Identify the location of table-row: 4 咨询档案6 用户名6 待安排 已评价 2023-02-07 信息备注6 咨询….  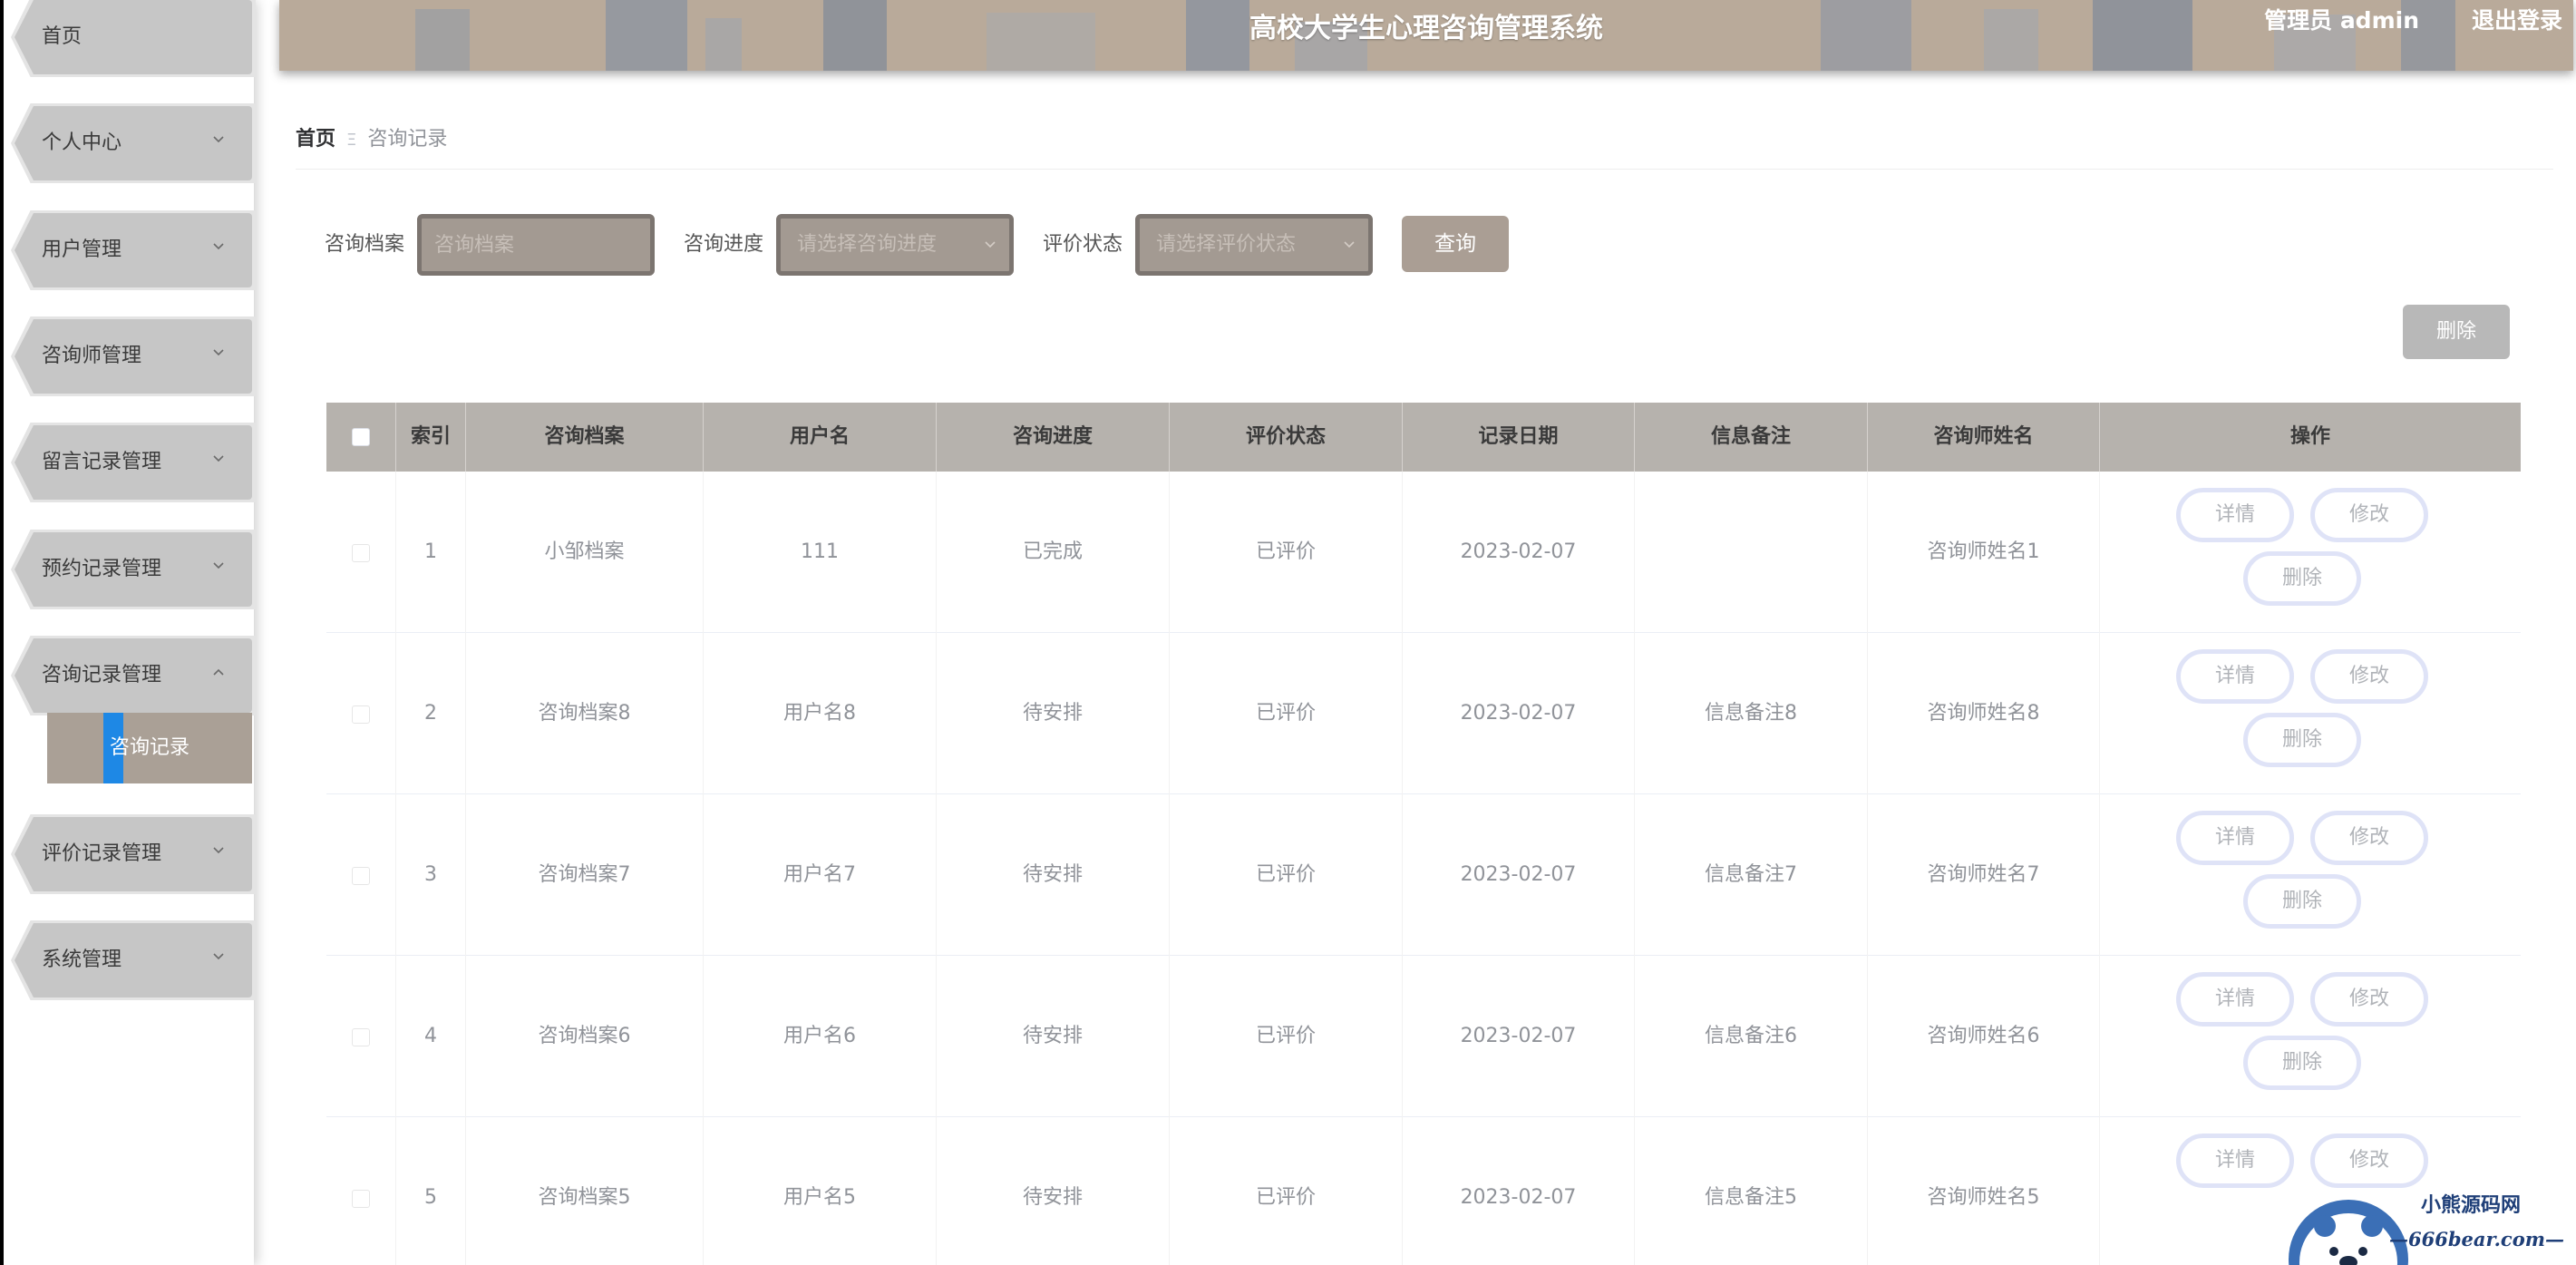
(1423, 1037).